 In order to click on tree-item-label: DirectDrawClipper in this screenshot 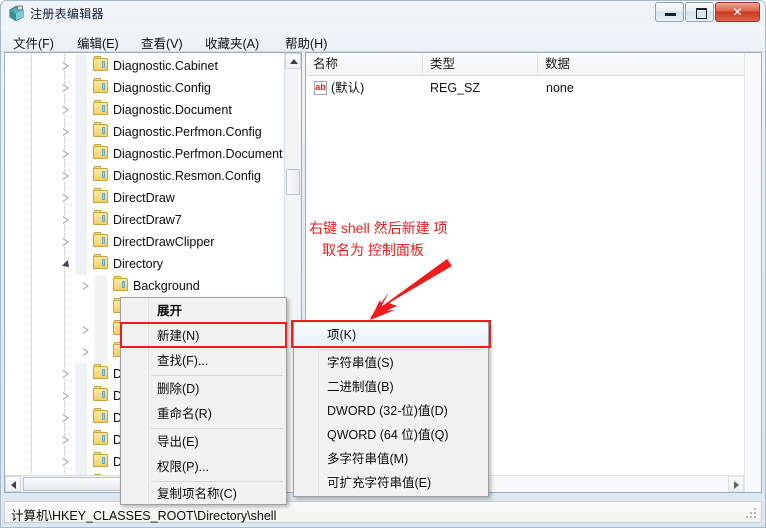, I will do `click(164, 242)`.